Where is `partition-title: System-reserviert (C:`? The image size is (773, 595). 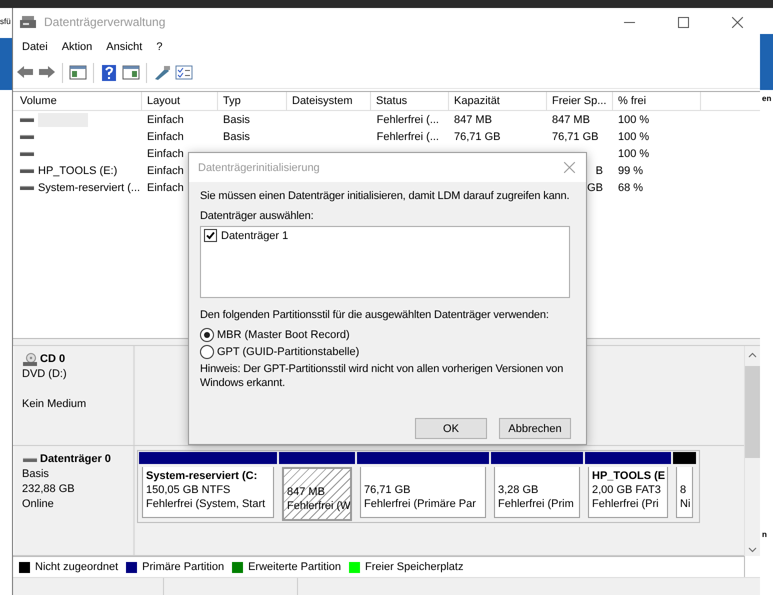
partition-title: System-reserviert (C: is located at coordinates (202, 476).